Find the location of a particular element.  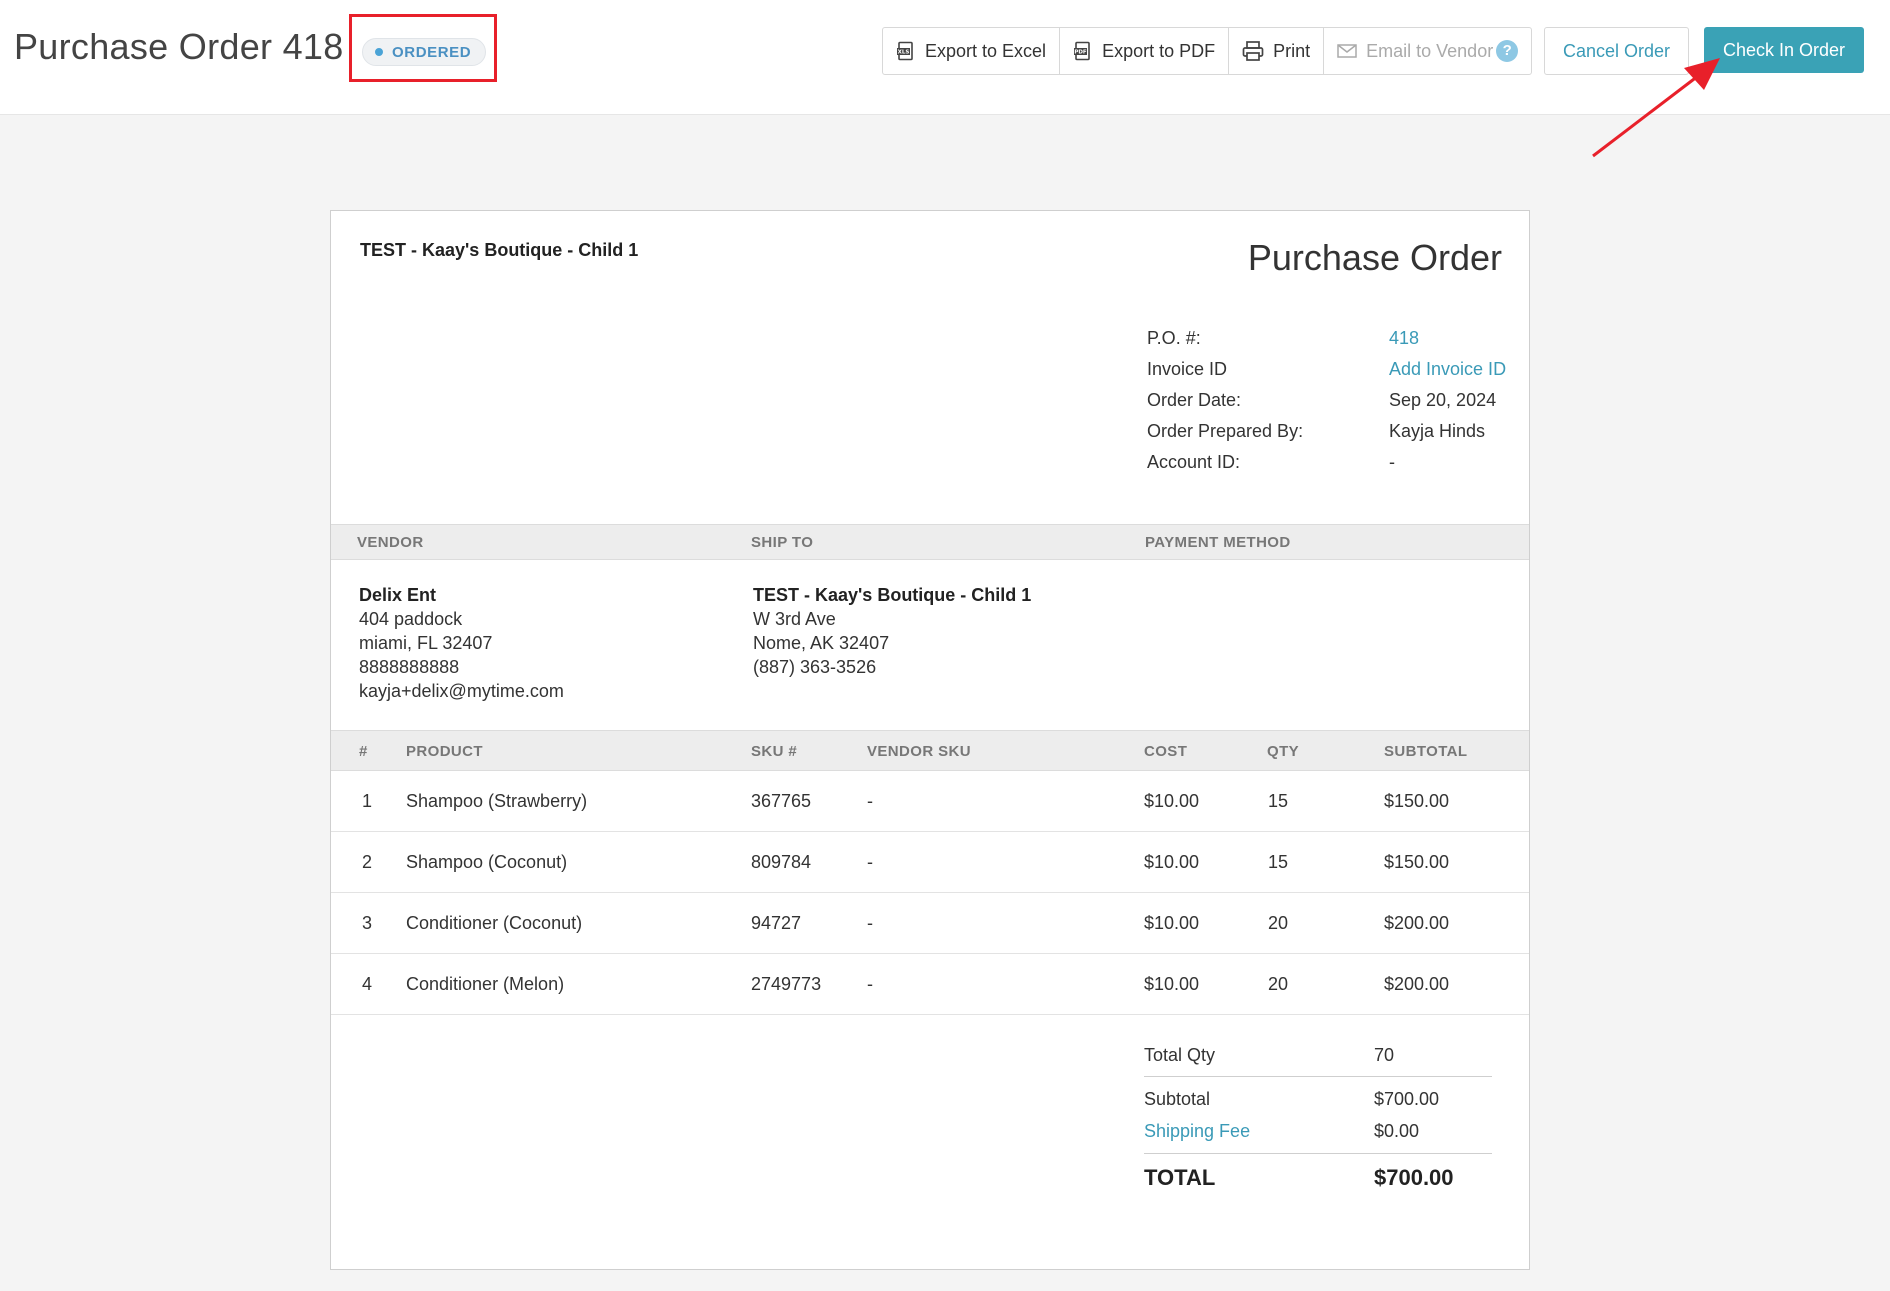

ship-to-heading: SHIP TO is located at coordinates (782, 542).